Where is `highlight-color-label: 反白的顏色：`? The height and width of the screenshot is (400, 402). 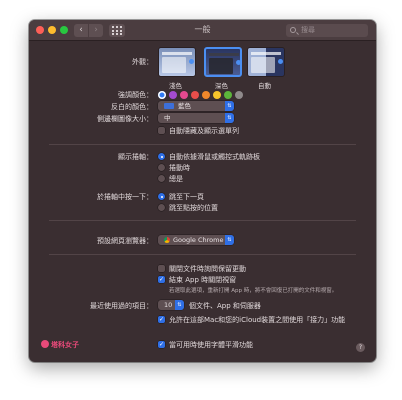 highlight-color-label: 反白的顏色： is located at coordinates (132, 107).